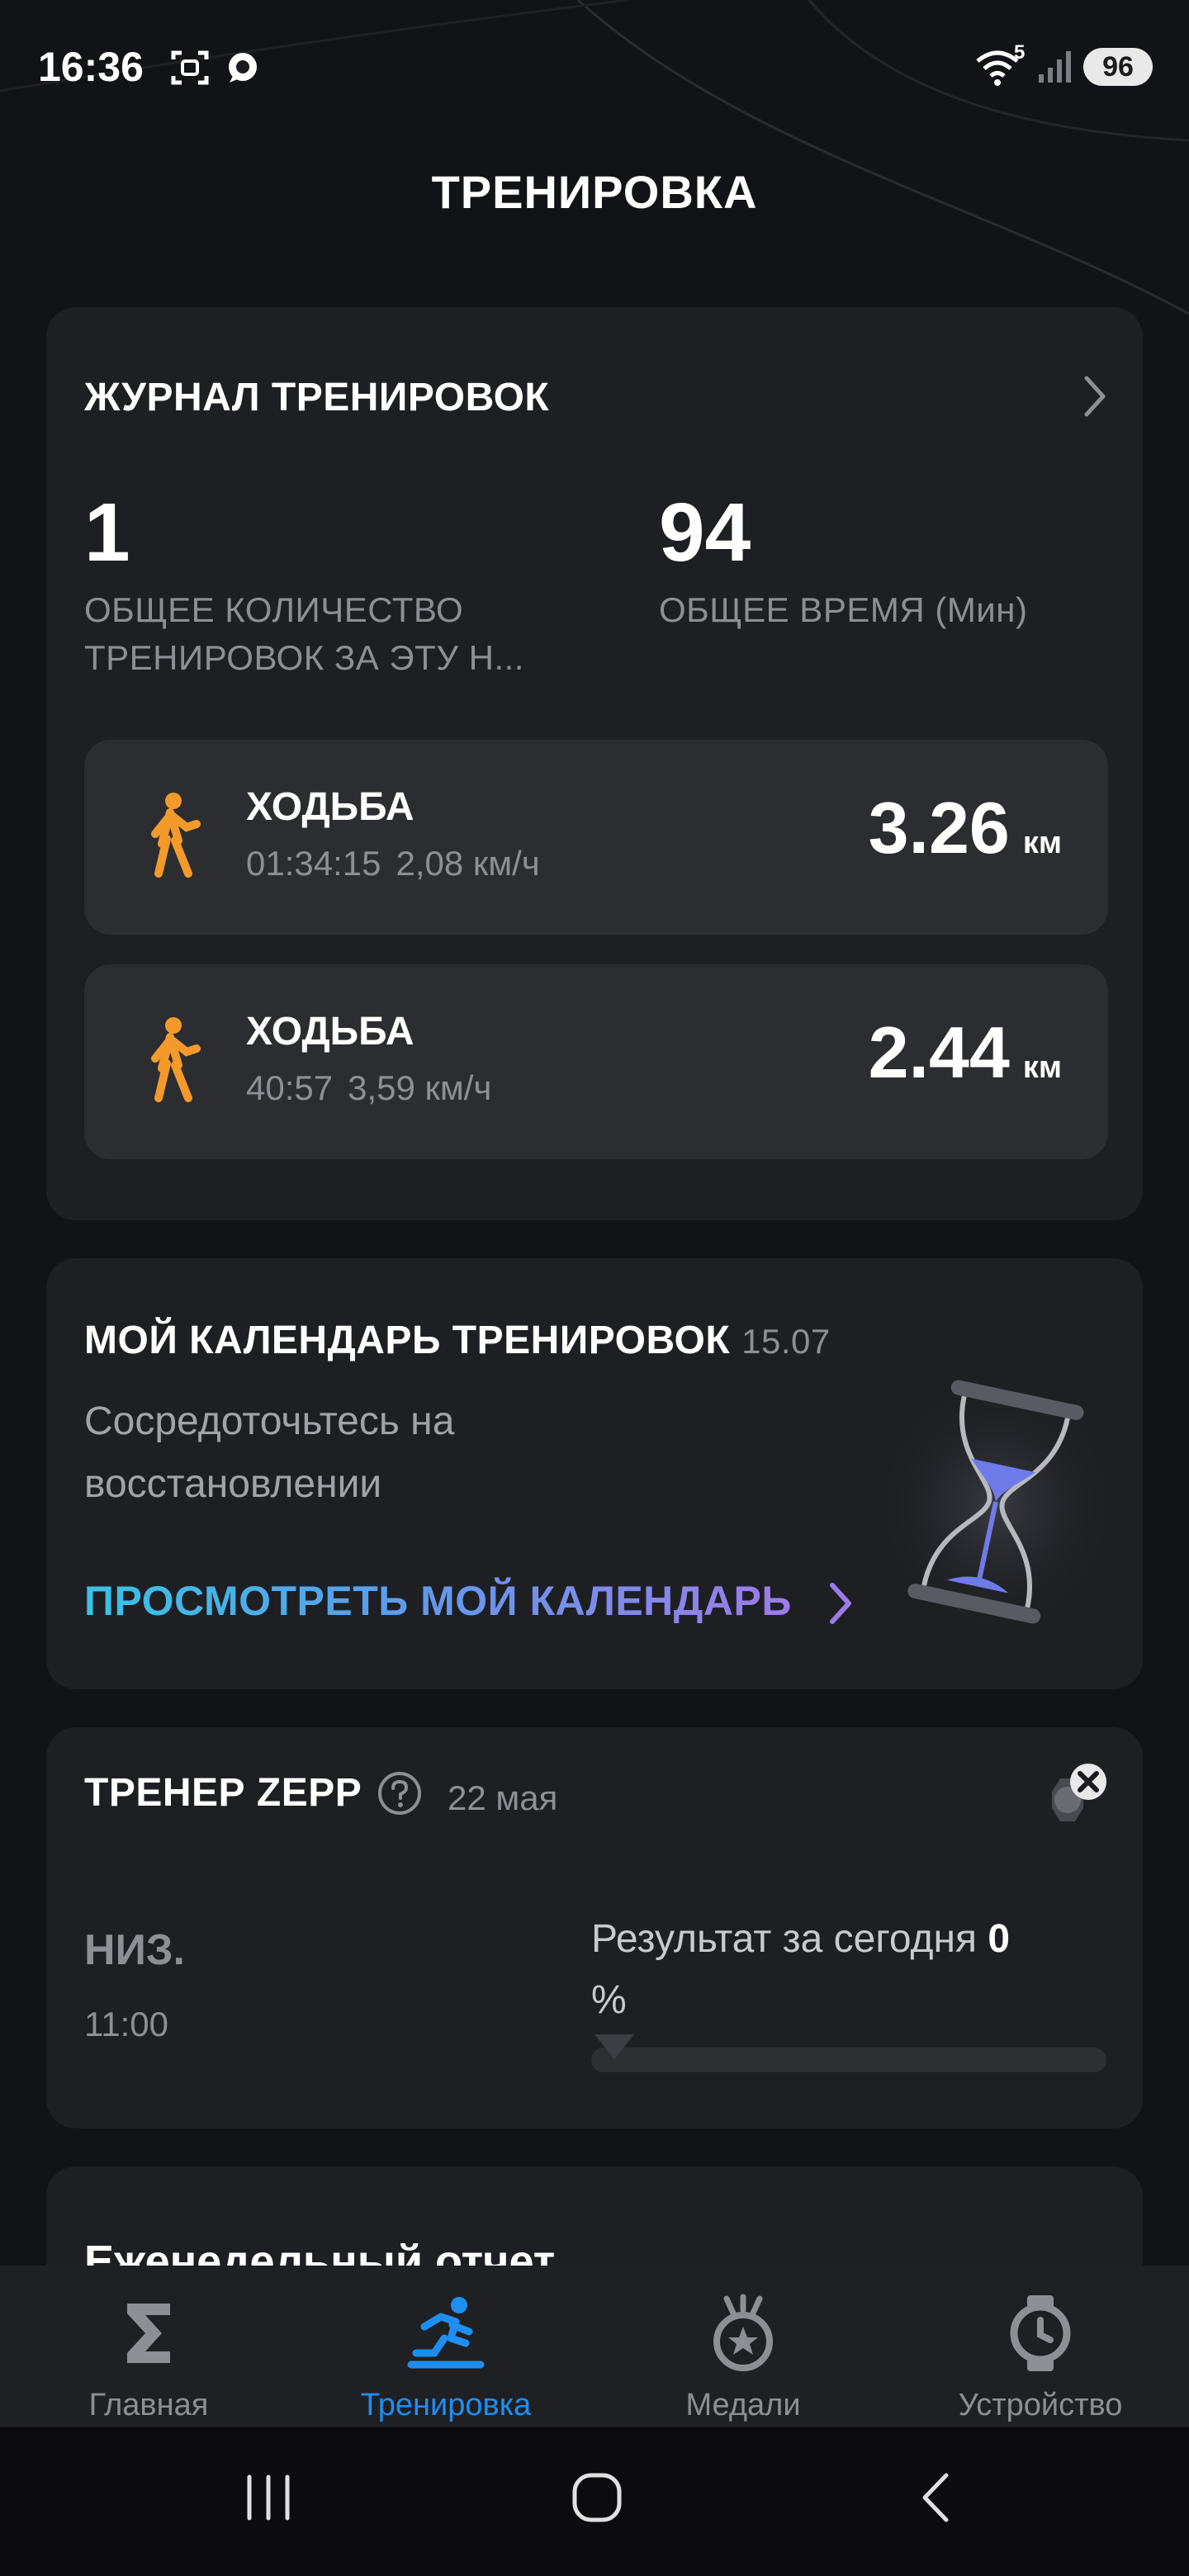  What do you see at coordinates (190, 67) in the screenshot?
I see `screenshot-icon` at bounding box center [190, 67].